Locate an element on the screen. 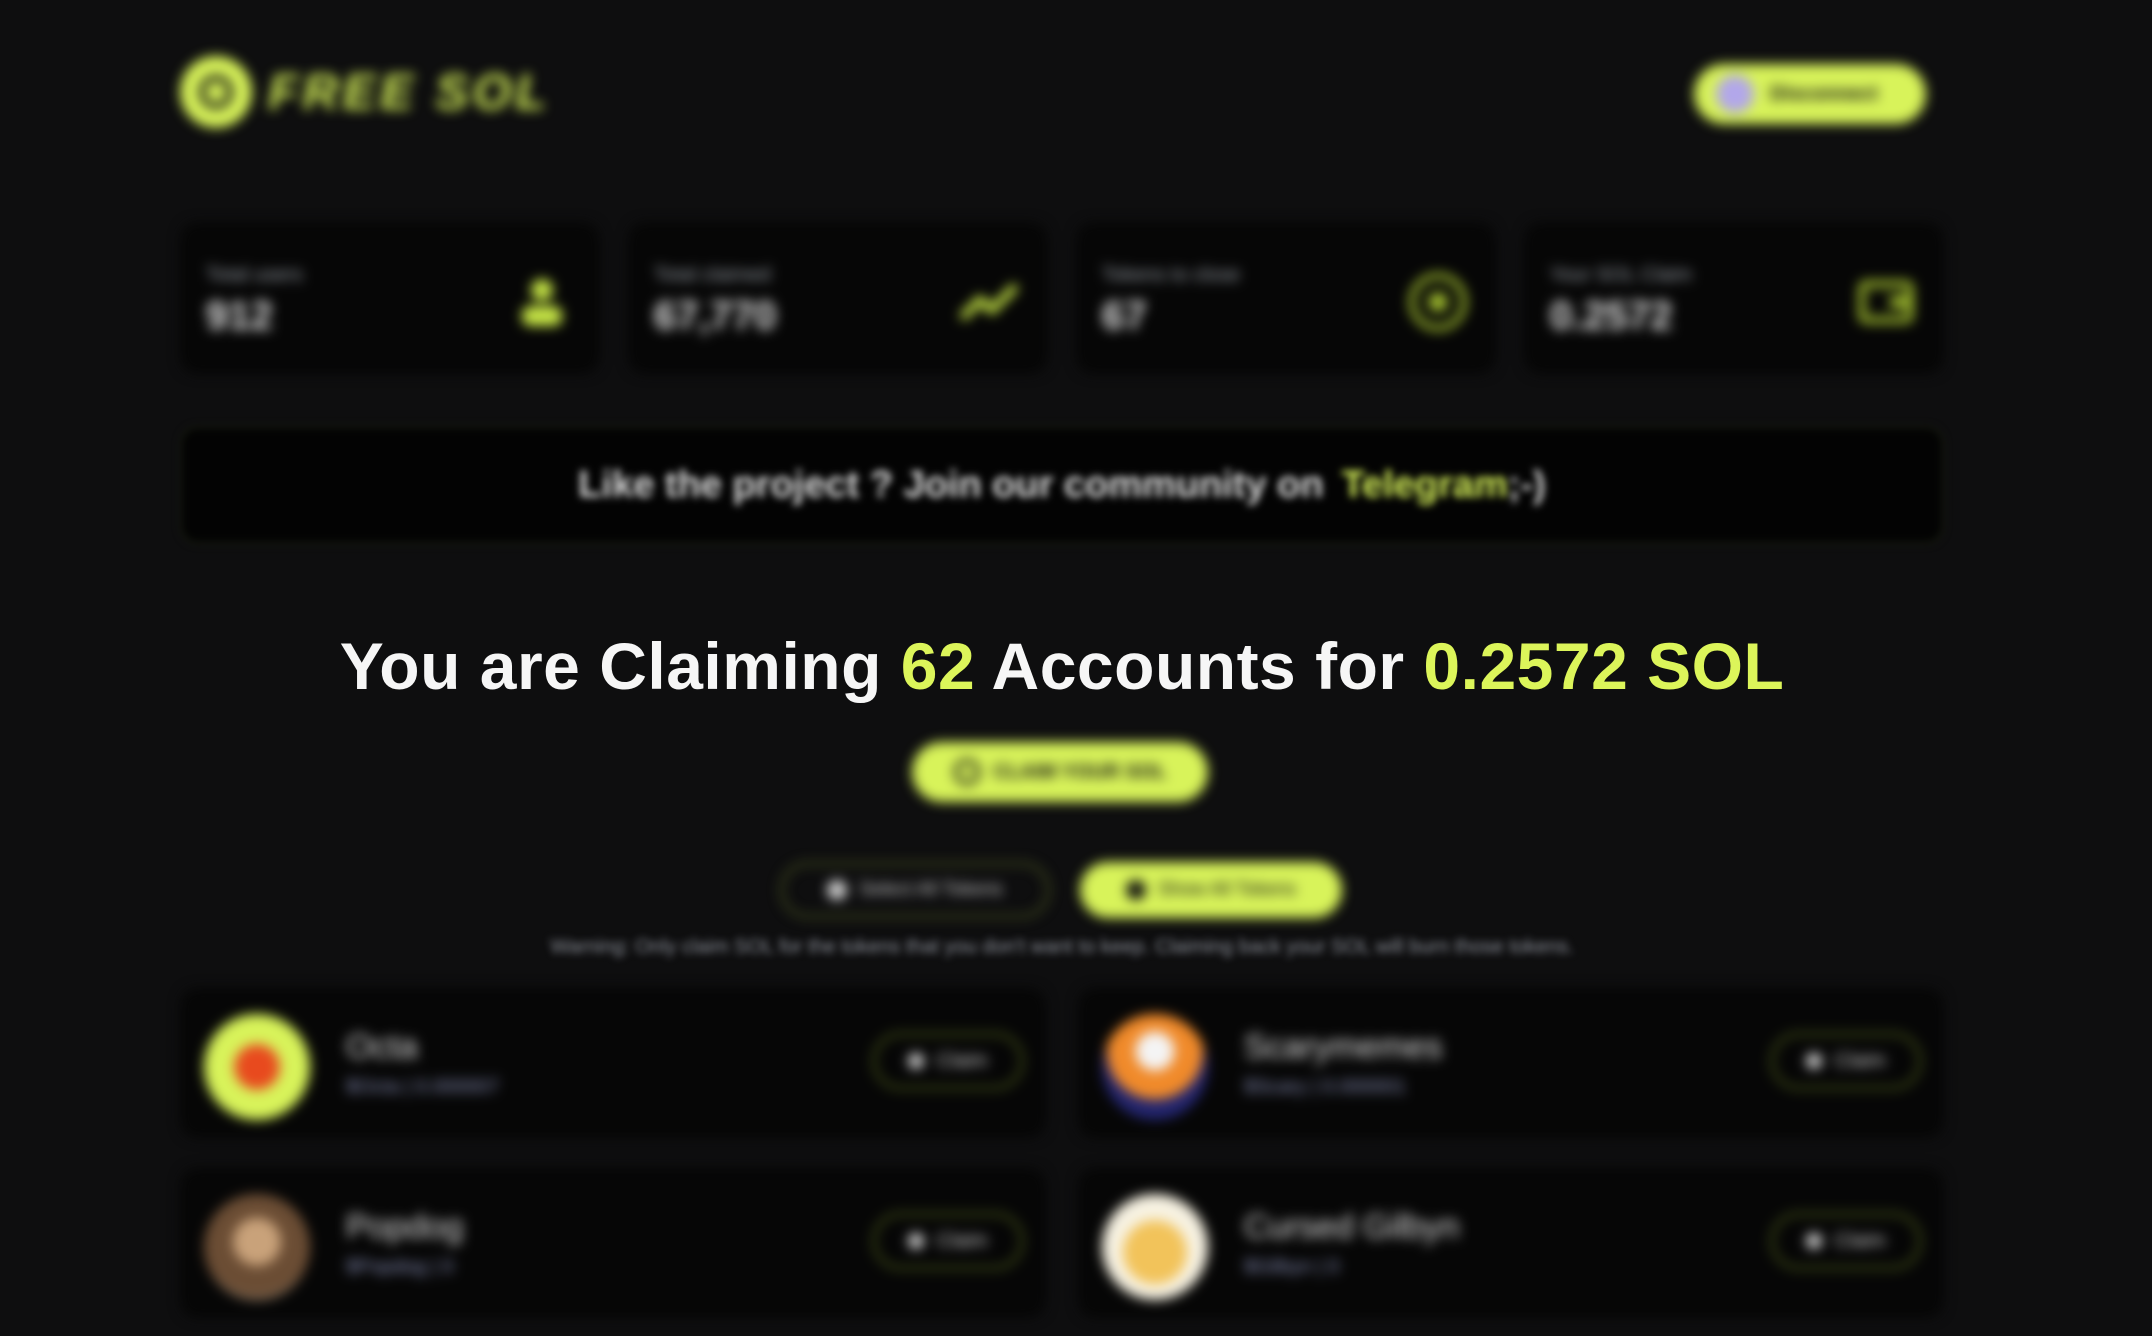 Image resolution: width=2152 pixels, height=1336 pixels. stat-label: Total users is located at coordinates (254, 275).